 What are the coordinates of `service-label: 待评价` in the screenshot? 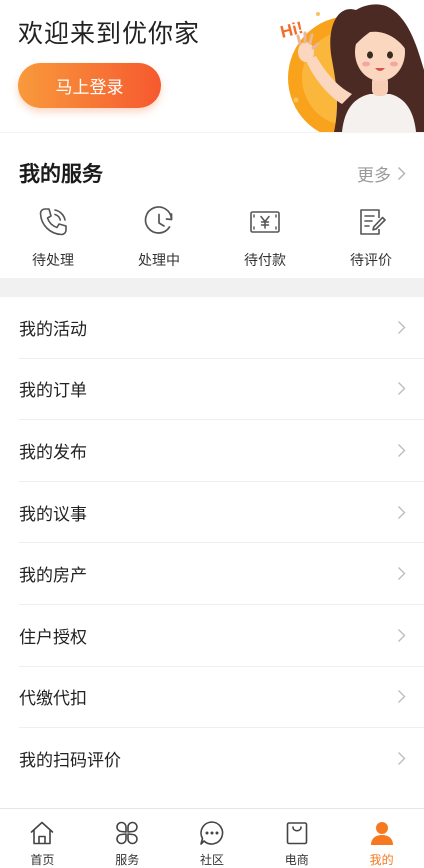 It's located at (371, 261).